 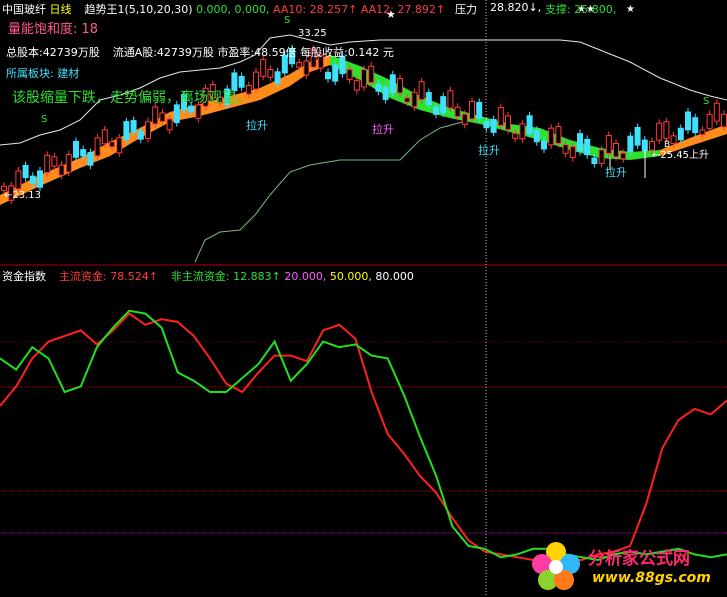 What do you see at coordinates (24, 9) in the screenshot?
I see `stock-name: 中国玻纤` at bounding box center [24, 9].